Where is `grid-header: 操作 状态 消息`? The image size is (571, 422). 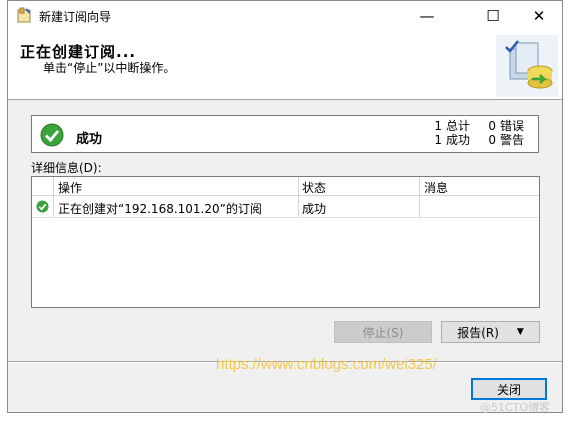
grid-header: 操作 状态 消息 is located at coordinates (285, 186).